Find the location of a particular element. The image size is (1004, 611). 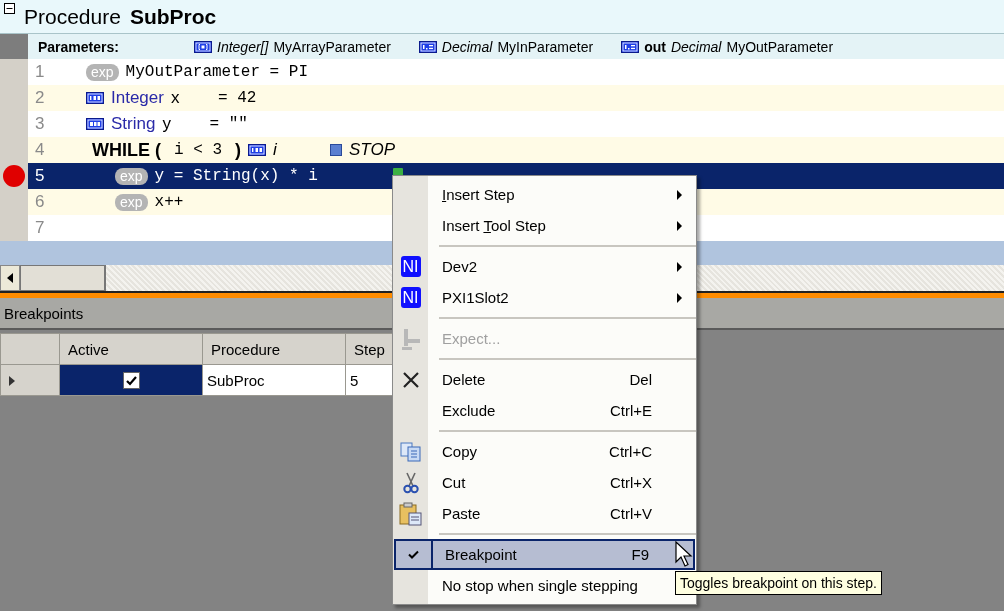

line-number: 5 is located at coordinates (40, 176).